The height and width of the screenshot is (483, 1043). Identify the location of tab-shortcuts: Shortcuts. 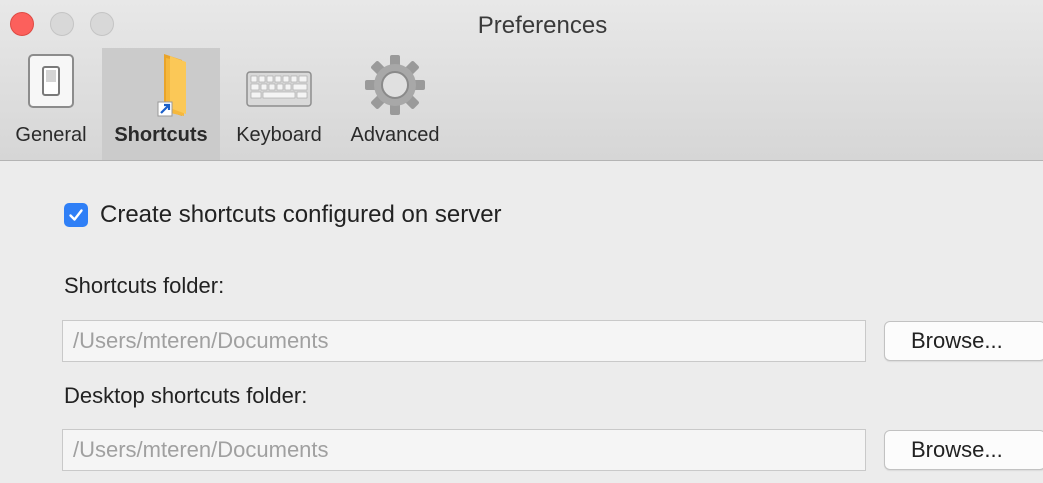
(161, 104).